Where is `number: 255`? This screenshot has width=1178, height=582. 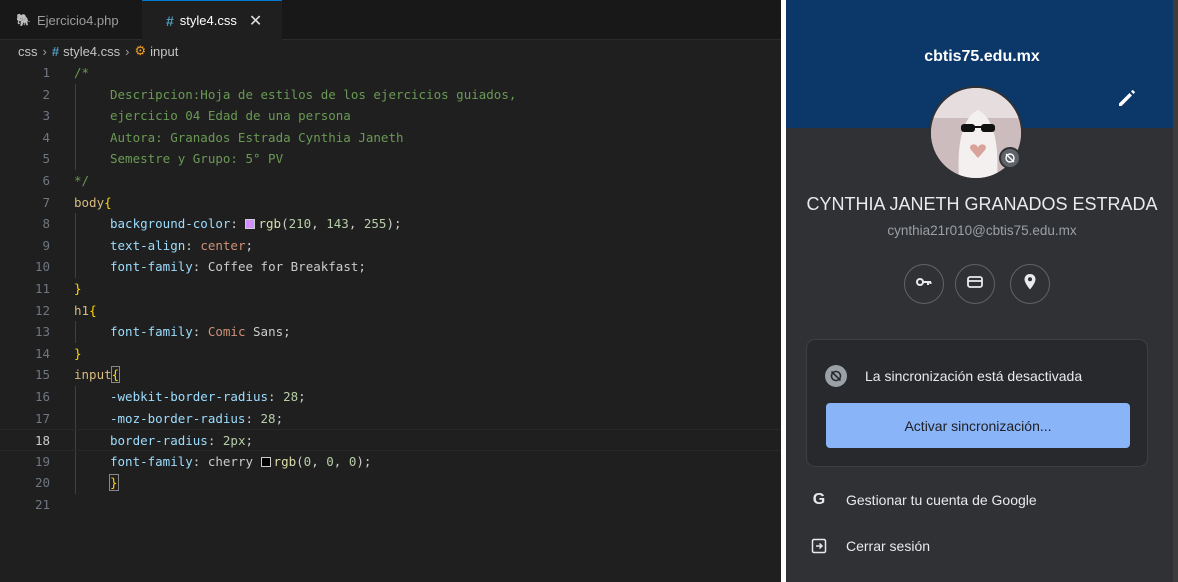 number: 255 is located at coordinates (375, 224).